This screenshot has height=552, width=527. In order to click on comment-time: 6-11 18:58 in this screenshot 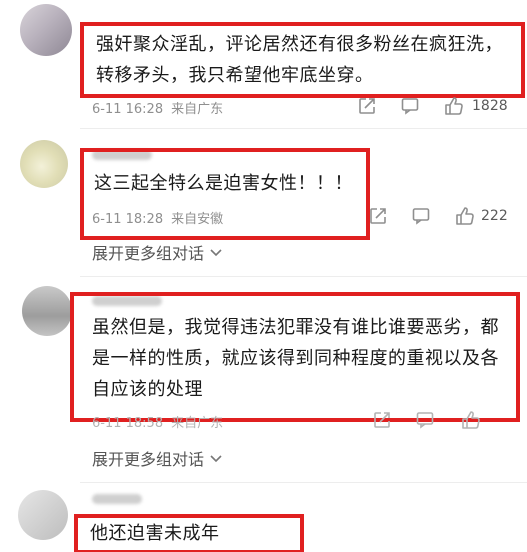, I will do `click(128, 423)`.